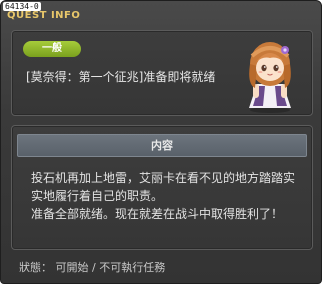 This screenshot has width=322, height=284. Describe the element at coordinates (163, 178) in the screenshot. I see `content-line: 投石机再加上地雷，艾丽卡在看不见的地方踏踏实` at that location.